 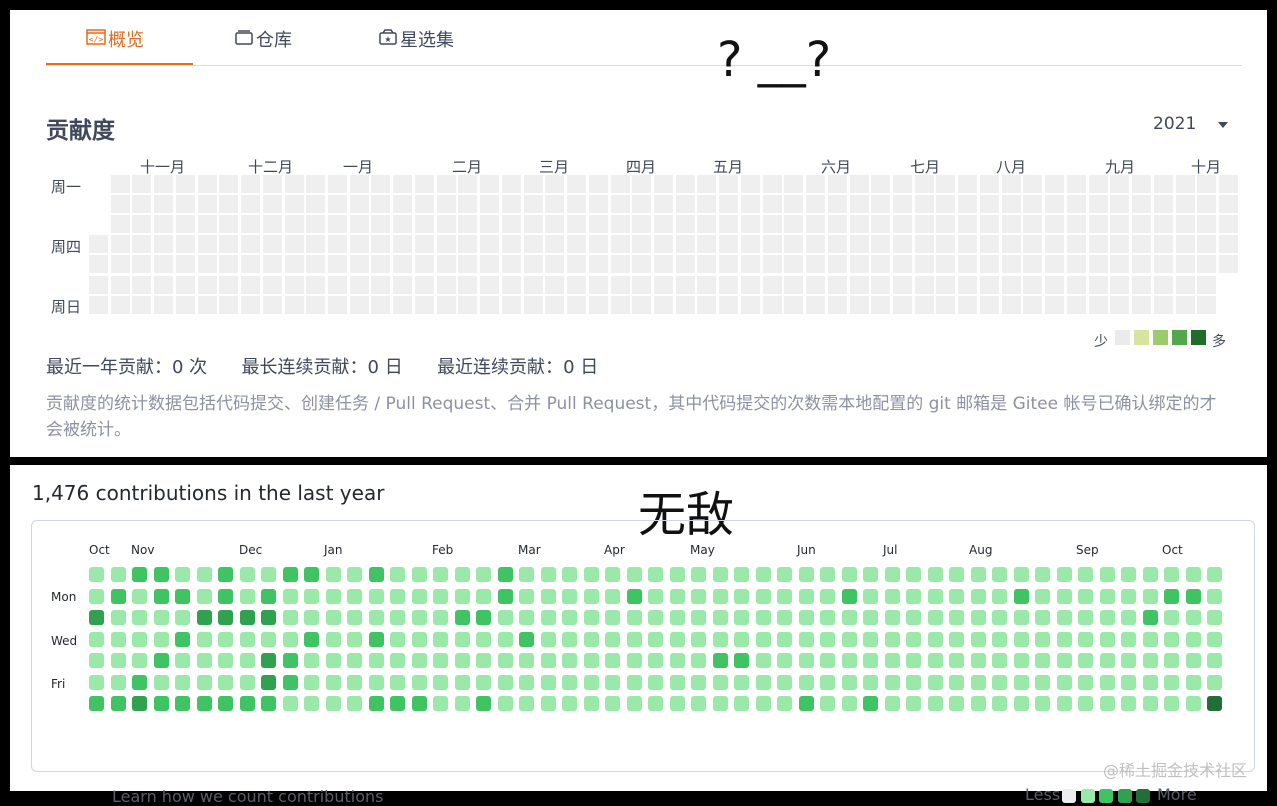 I want to click on weekday-label: Wed, so click(x=64, y=641).